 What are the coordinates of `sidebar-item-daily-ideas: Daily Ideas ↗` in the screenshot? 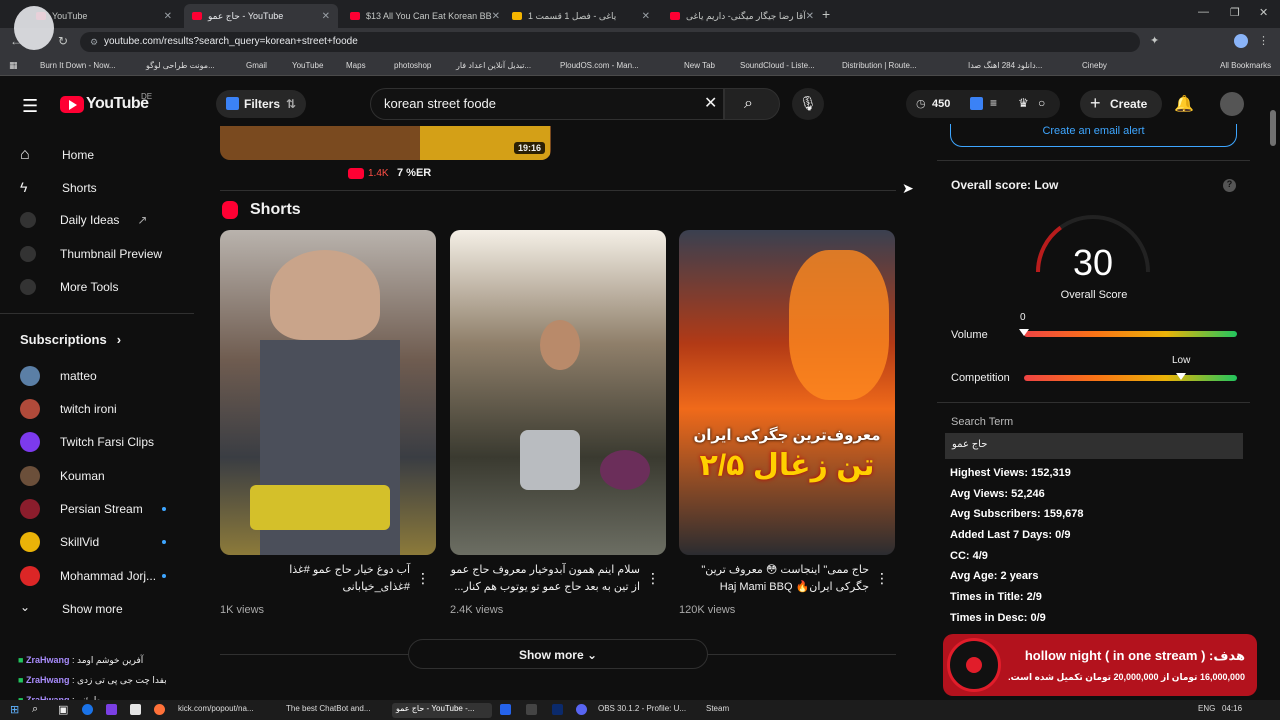 It's located at (83, 220).